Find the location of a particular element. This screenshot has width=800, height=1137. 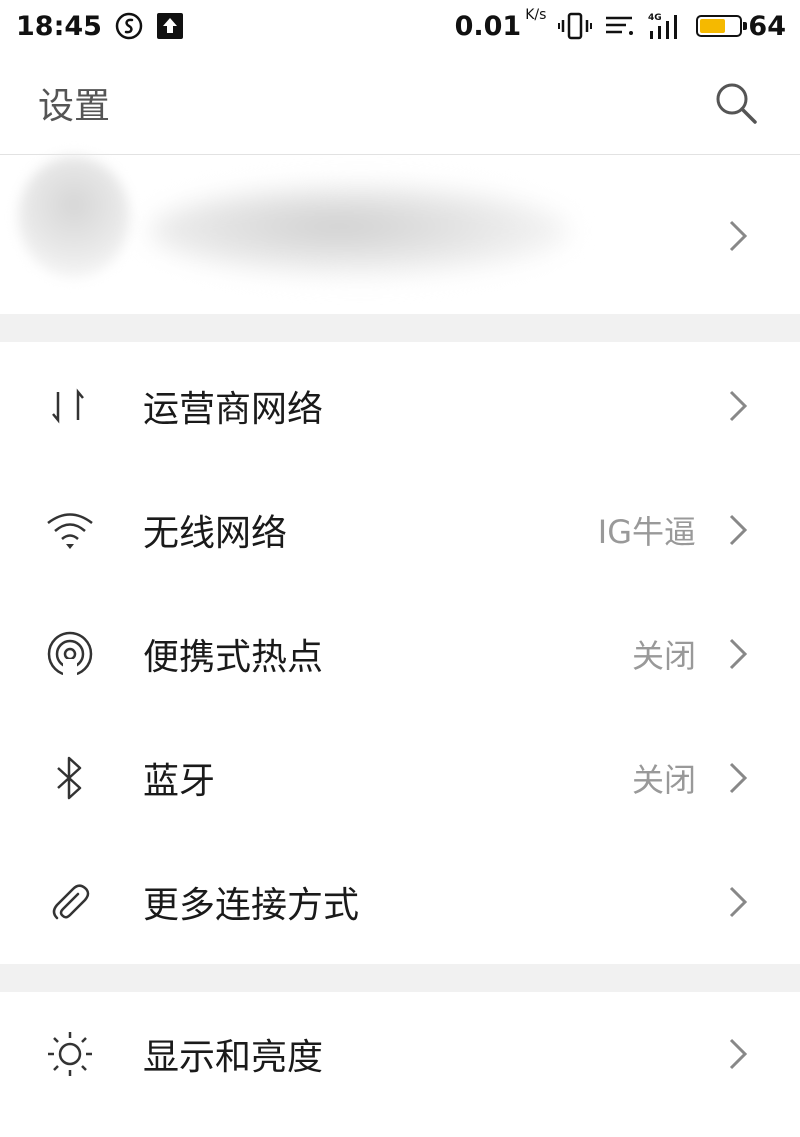

settings-item-label: 便携式热点 is located at coordinates (233, 657).